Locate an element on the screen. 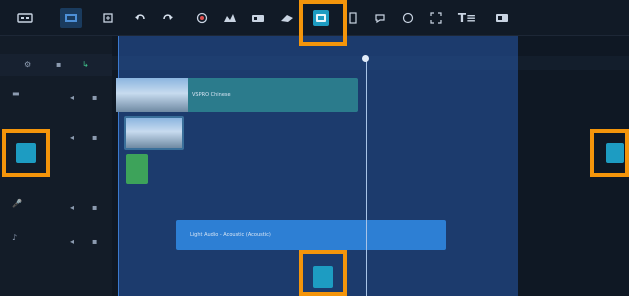  music-track-icon: ♪ is located at coordinates (15, 237).